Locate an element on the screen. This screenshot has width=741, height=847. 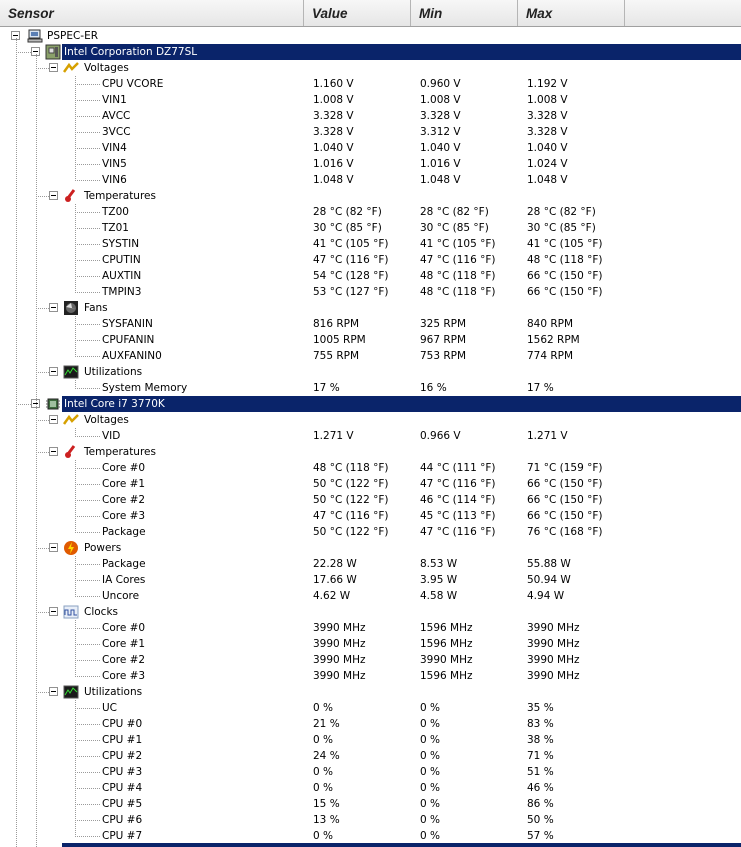
sensor-min: 48 °C (118 °F) is located at coordinates (458, 292).